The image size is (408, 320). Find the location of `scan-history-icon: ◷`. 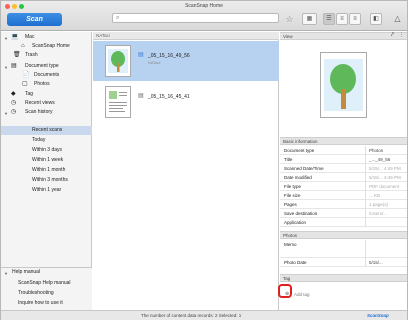

scan-history-icon: ◷ is located at coordinates (14, 112).